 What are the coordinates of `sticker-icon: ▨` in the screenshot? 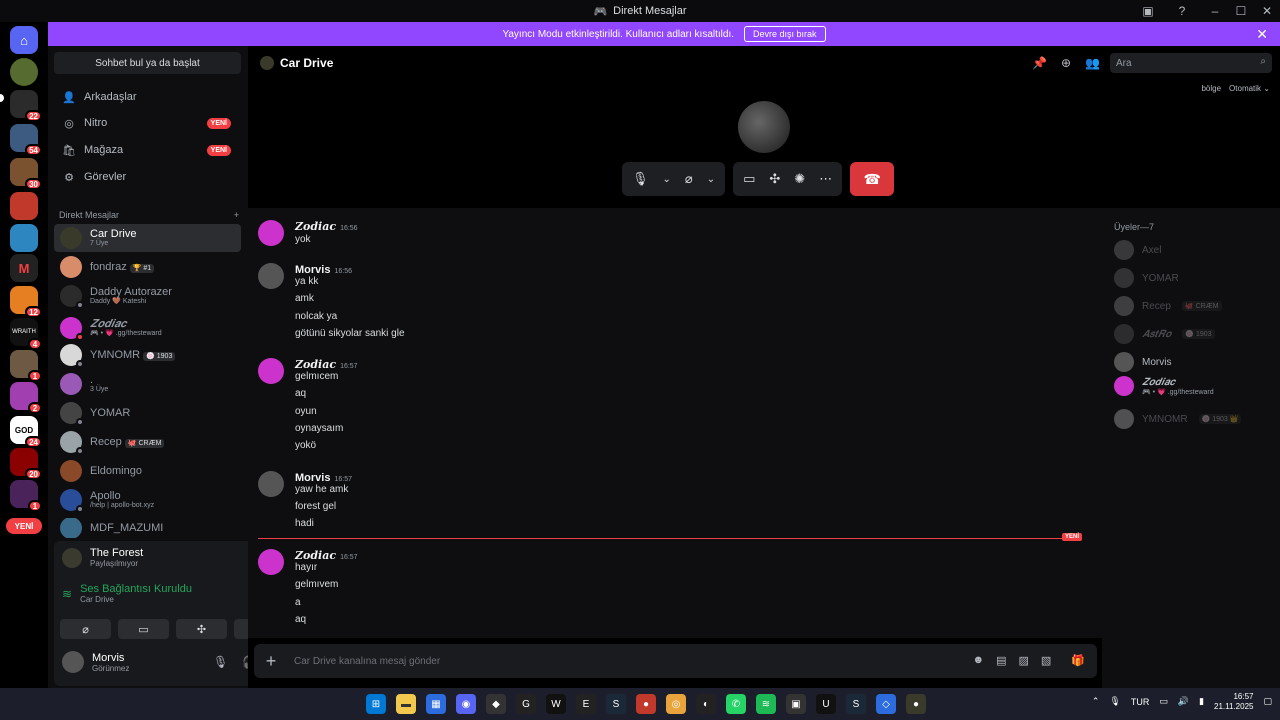 It's located at (1023, 660).